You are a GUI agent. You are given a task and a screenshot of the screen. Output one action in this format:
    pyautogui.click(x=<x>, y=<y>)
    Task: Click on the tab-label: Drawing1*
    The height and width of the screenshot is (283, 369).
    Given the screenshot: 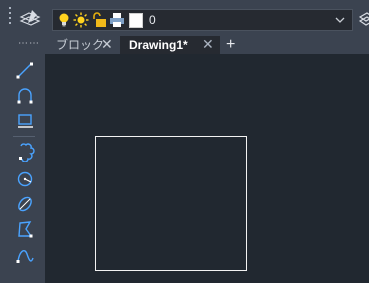 What is the action you would take?
    pyautogui.click(x=158, y=45)
    